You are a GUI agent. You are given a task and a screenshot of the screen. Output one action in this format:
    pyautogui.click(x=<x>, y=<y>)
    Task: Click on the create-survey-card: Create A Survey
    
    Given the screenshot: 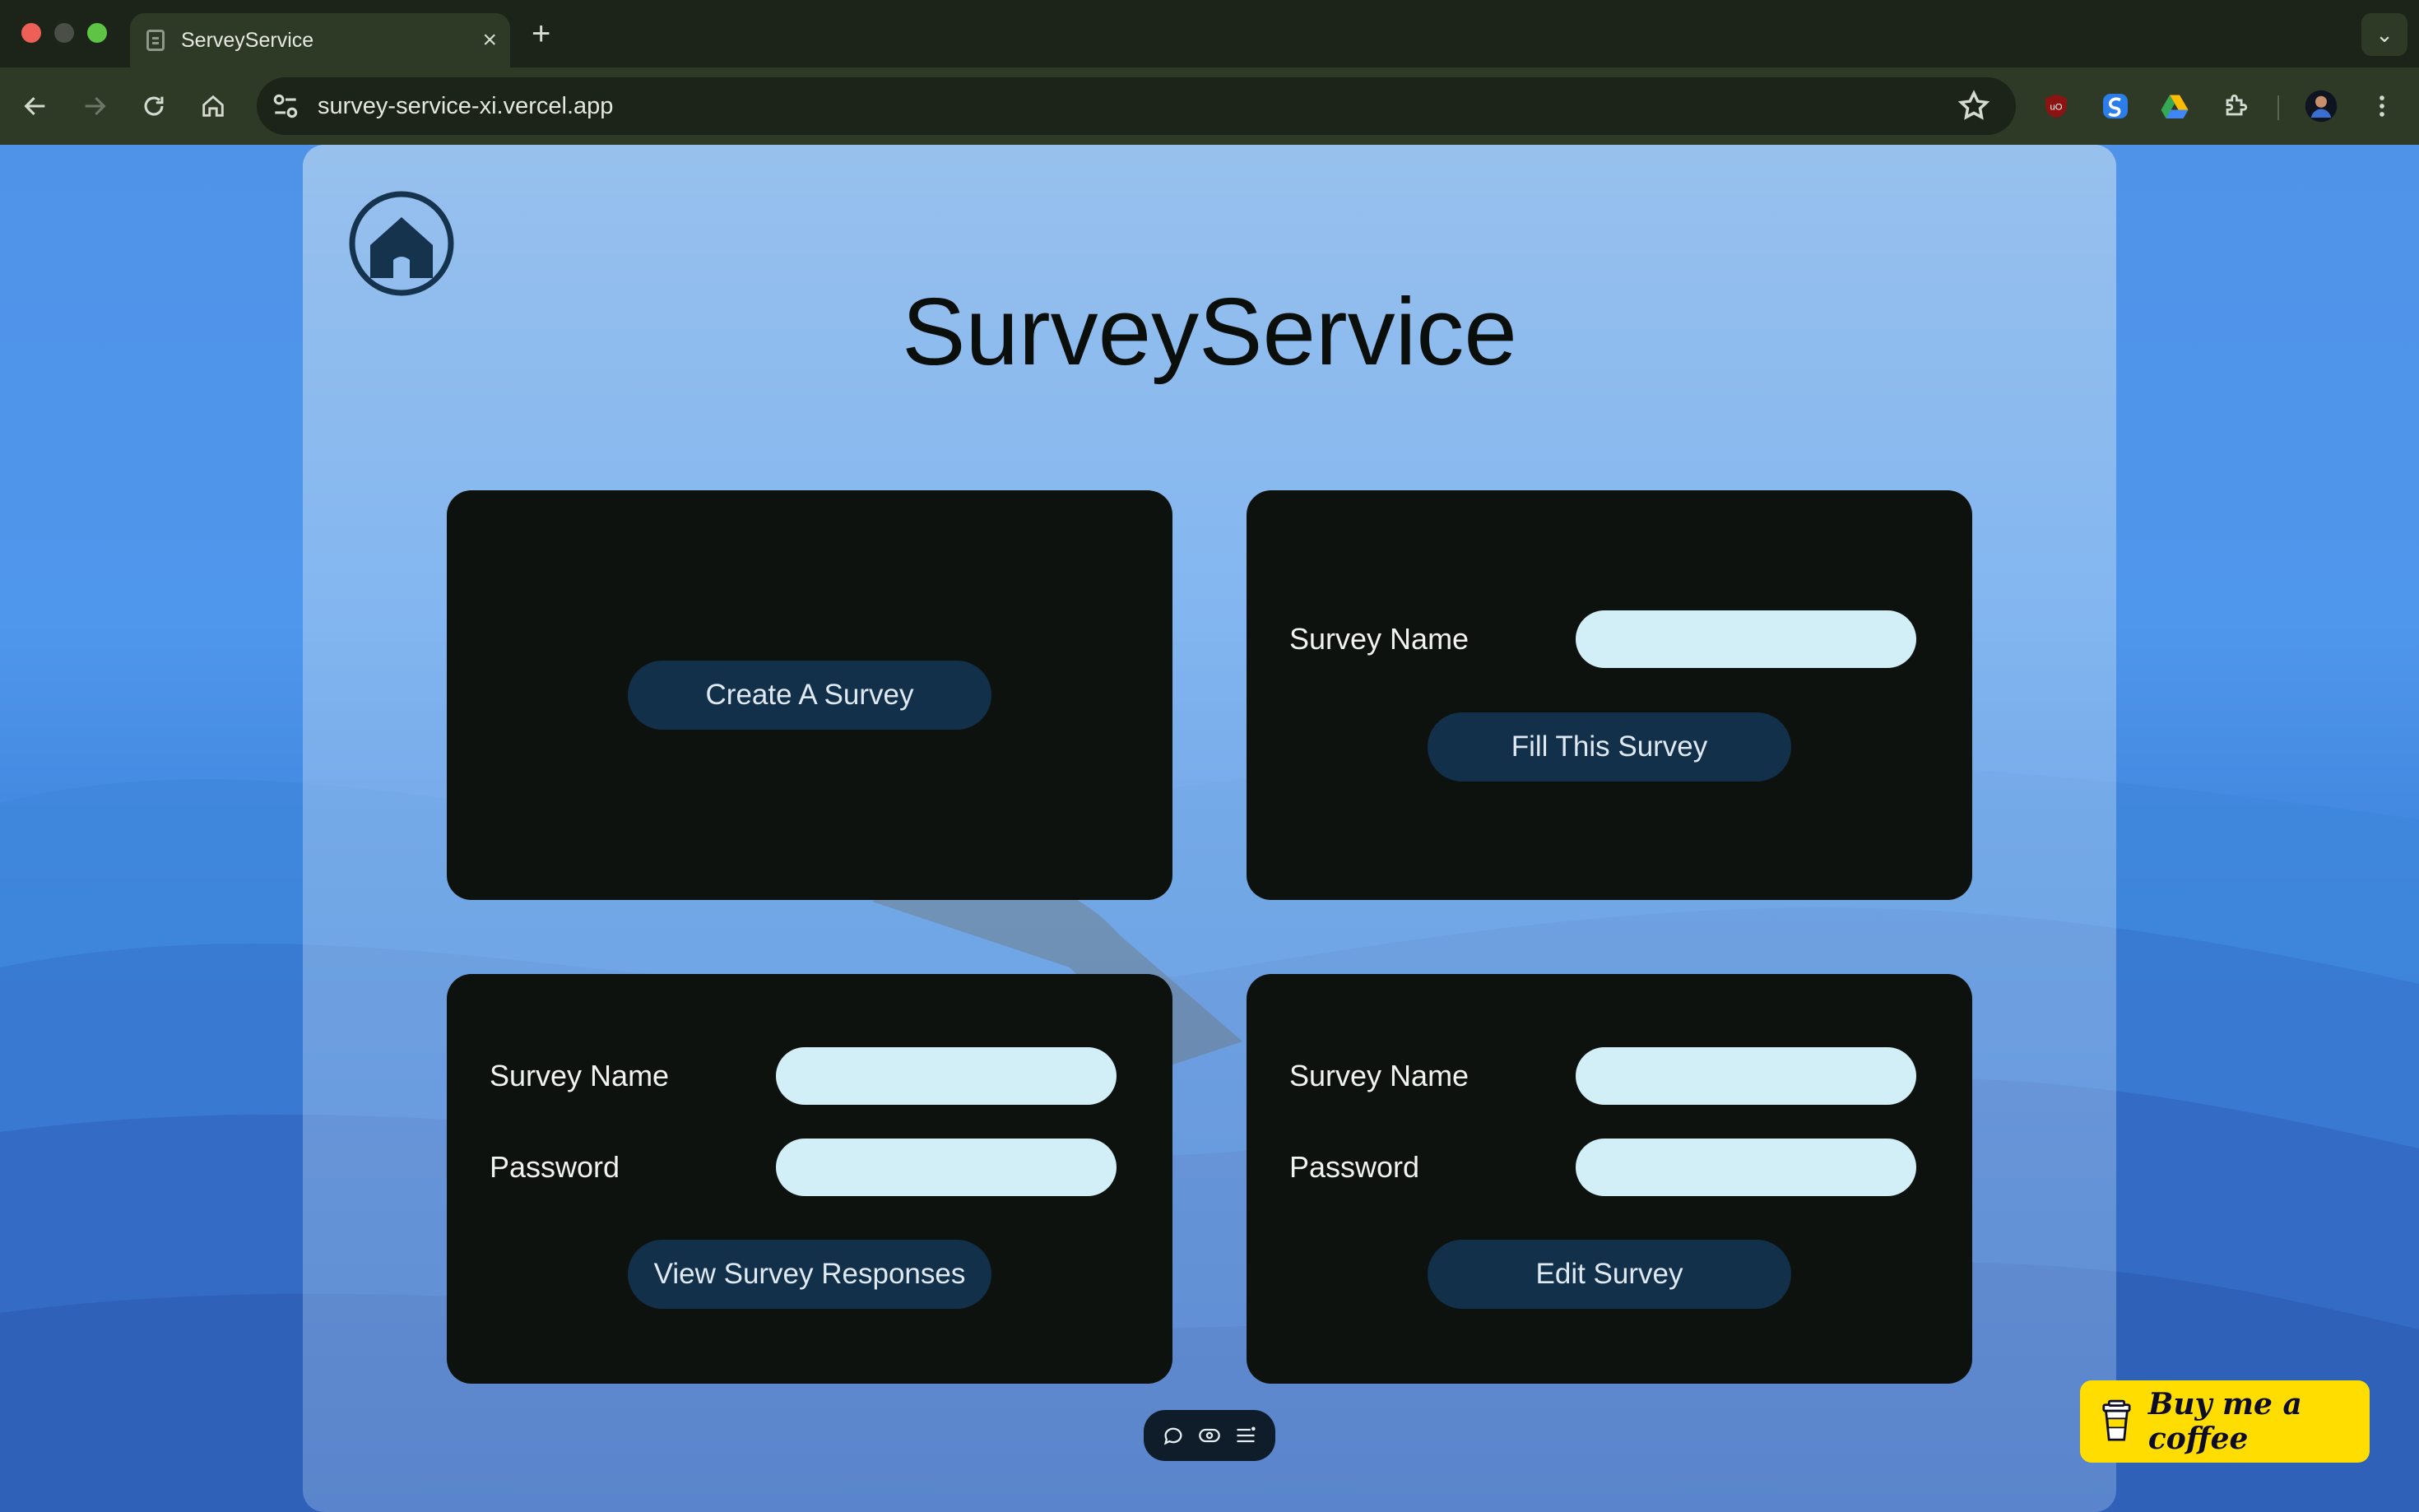 What is the action you would take?
    pyautogui.click(x=809, y=695)
    